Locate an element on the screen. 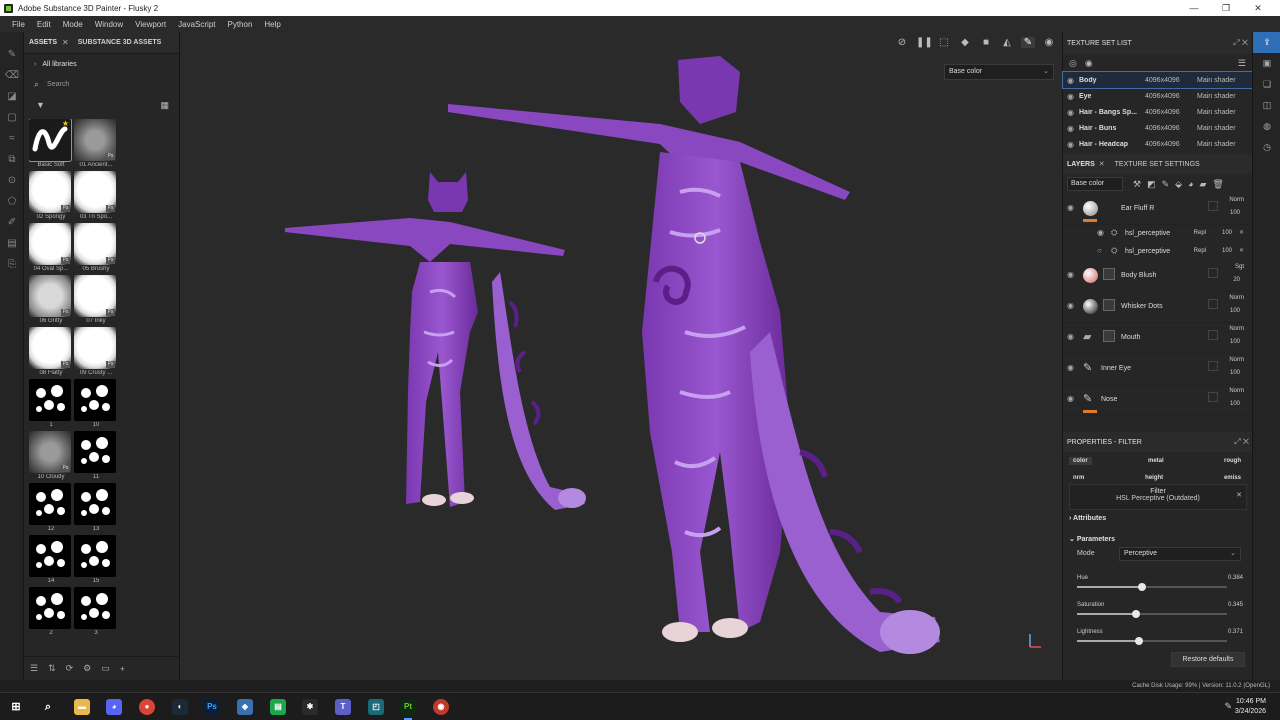 This screenshot has width=1280, height=720. channel-rough-toggle: rough is located at coordinates (1232, 461).